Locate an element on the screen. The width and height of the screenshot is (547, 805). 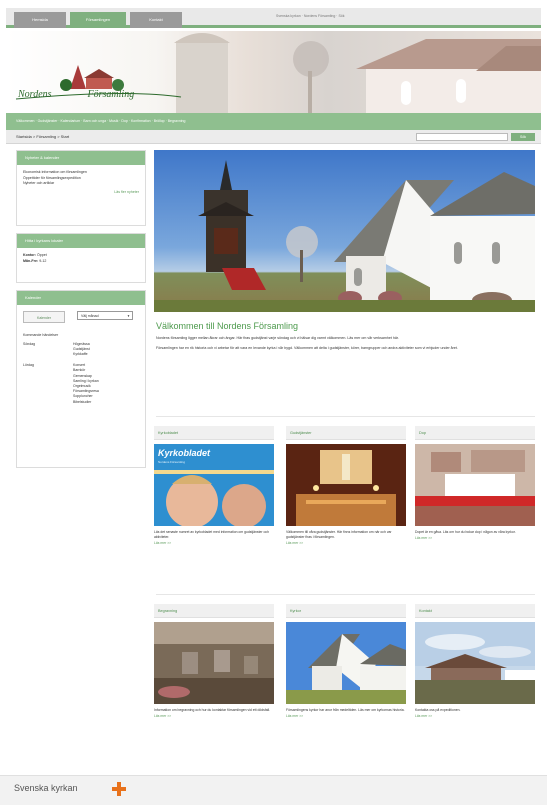
church-photo is located at coordinates (344, 236).